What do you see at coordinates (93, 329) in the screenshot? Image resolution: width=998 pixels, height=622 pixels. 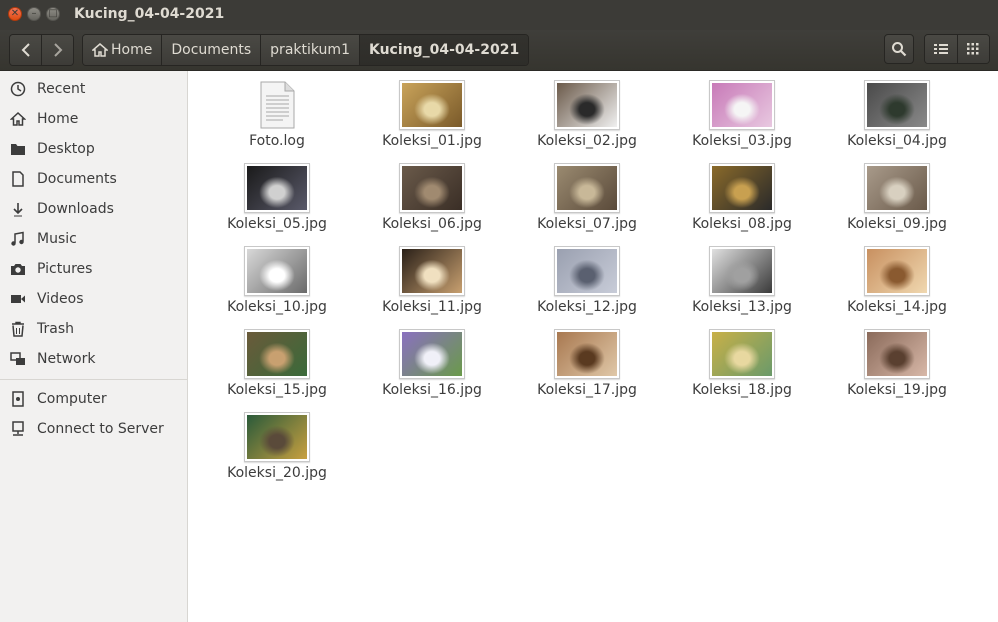 I see `sidebar-item-trash: Trash` at bounding box center [93, 329].